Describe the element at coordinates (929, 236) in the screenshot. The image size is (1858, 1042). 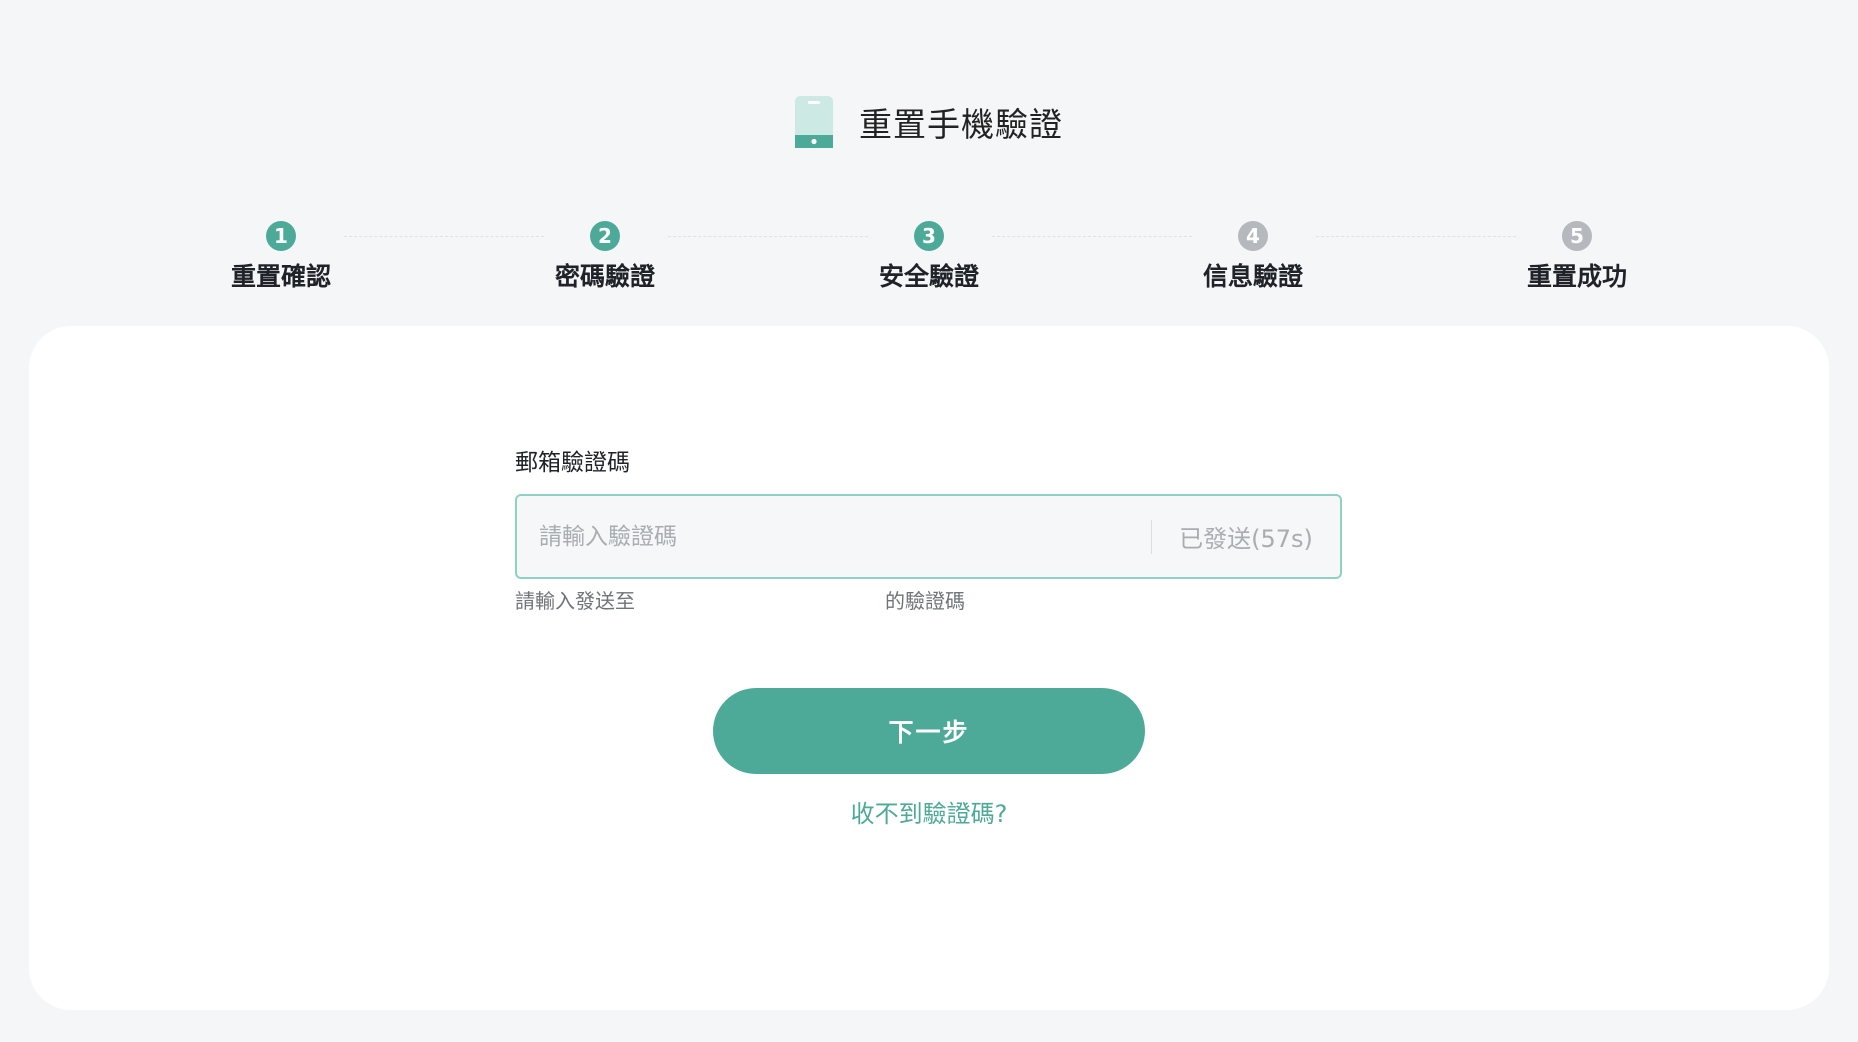
I see `step-number-badge: 3` at that location.